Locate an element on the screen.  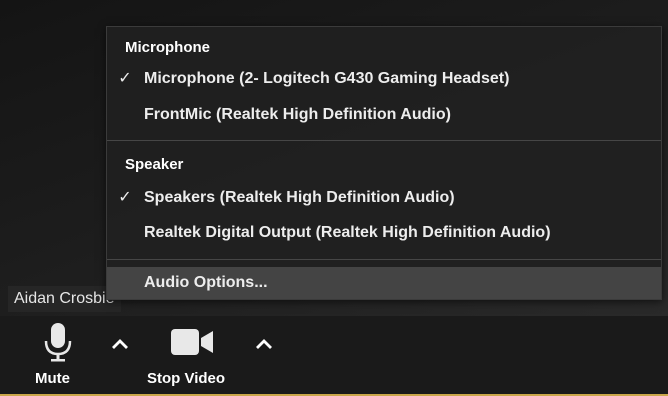
mute-button: Mute is located at coordinates (58, 354).